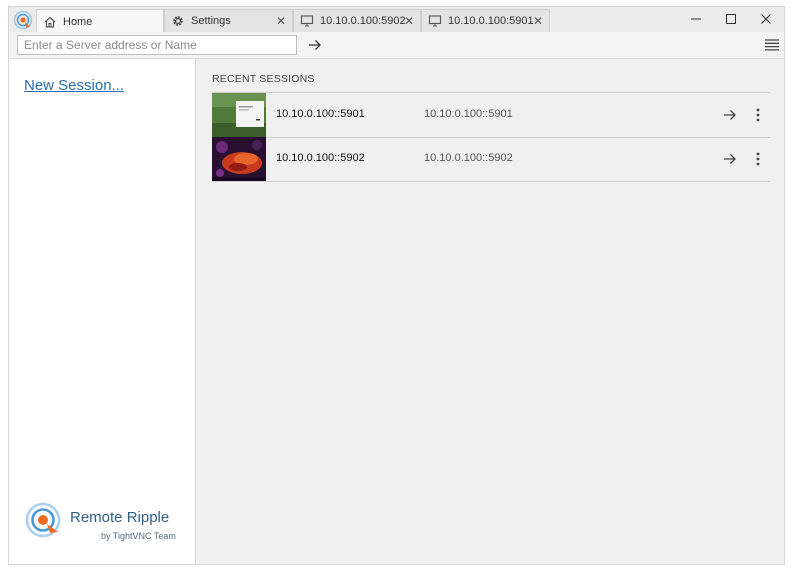 The width and height of the screenshot is (800, 575). I want to click on app-logo-icon, so click(23, 20).